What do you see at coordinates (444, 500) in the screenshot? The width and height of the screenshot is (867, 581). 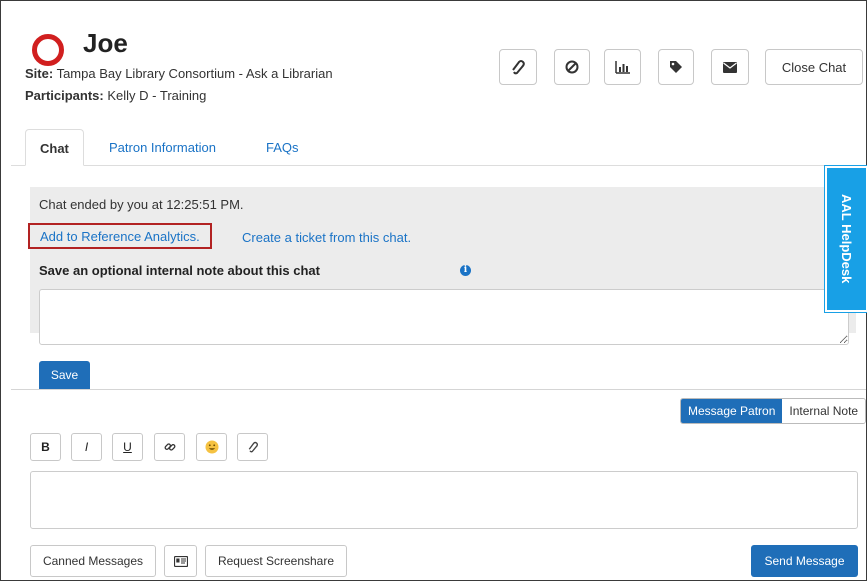 I see `message-compose-input` at bounding box center [444, 500].